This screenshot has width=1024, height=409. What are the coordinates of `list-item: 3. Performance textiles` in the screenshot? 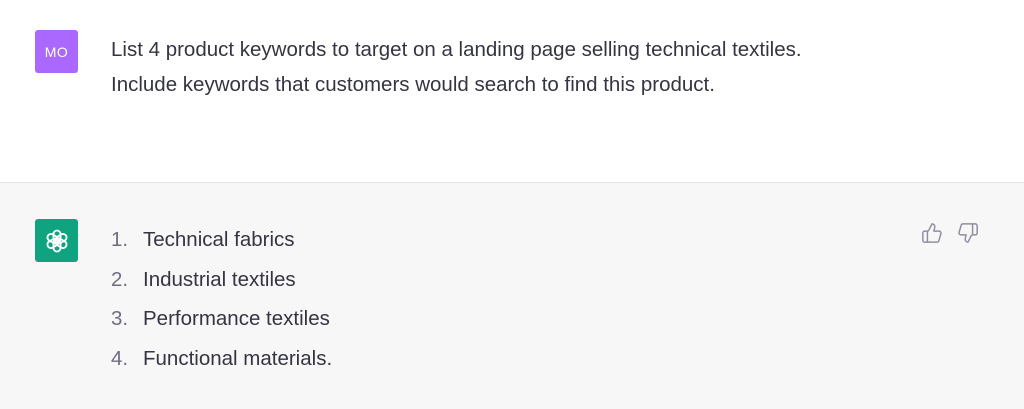 It's located at (221, 319).